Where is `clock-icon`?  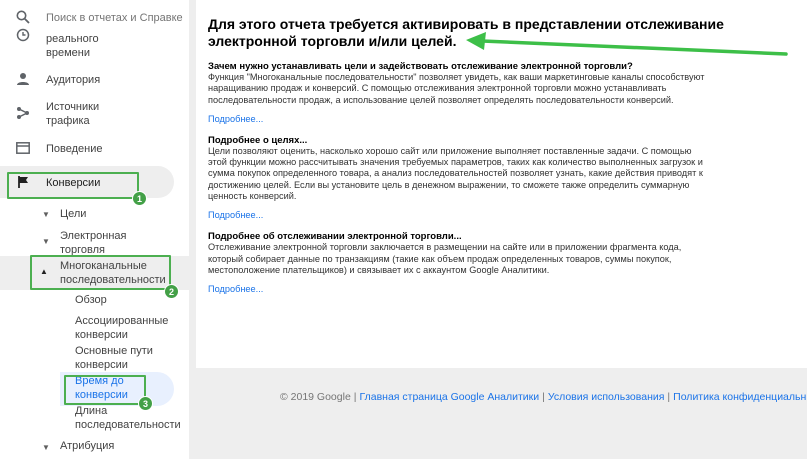 clock-icon is located at coordinates (23, 36).